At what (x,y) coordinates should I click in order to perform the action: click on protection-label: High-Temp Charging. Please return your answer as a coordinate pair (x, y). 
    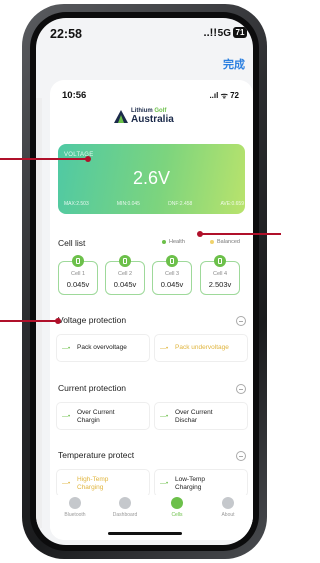
    Looking at the image, I should click on (92, 484).